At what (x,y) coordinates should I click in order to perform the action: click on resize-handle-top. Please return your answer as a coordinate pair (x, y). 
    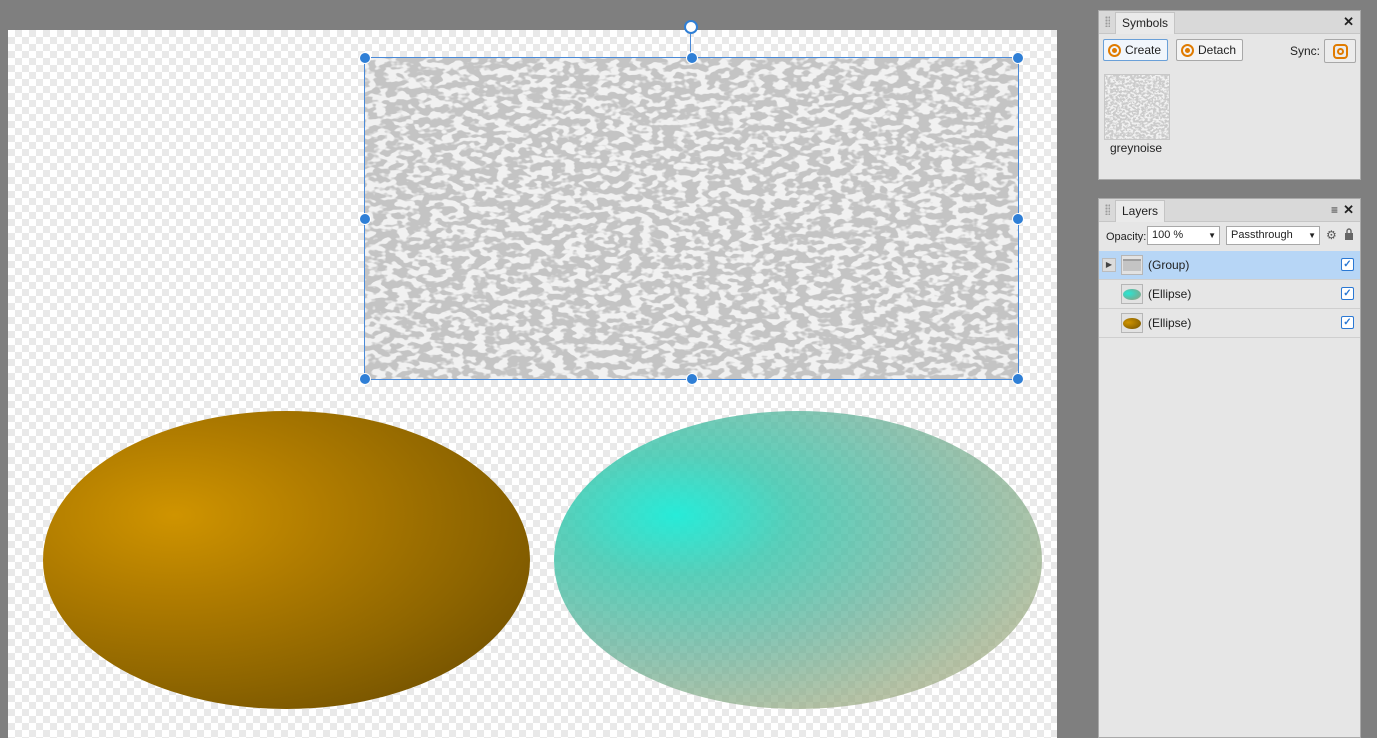
    Looking at the image, I should click on (691, 58).